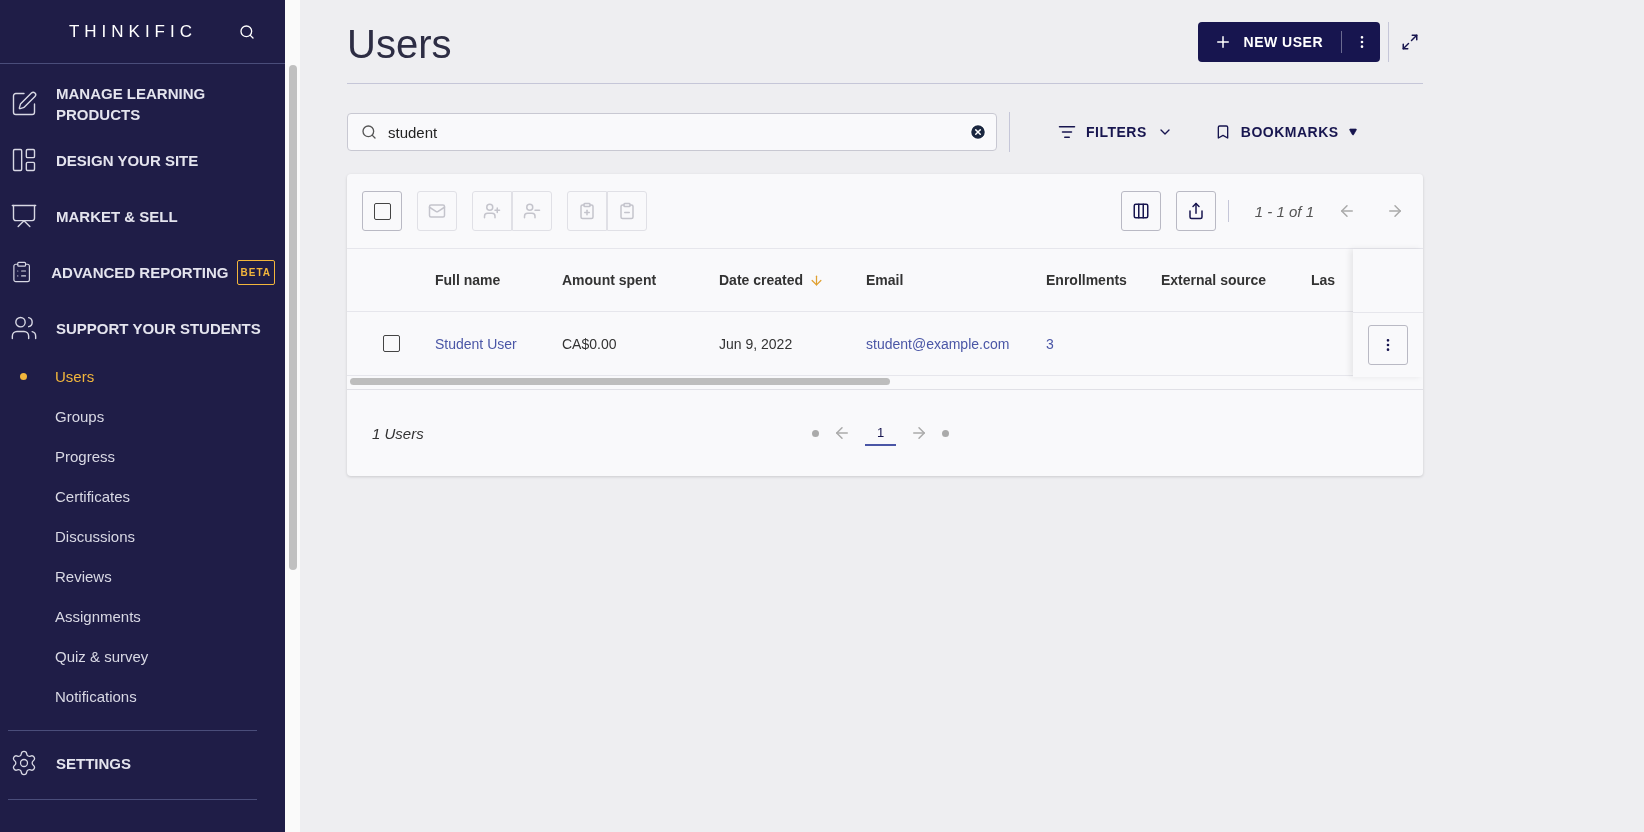  I want to click on export-button, so click(1195, 211).